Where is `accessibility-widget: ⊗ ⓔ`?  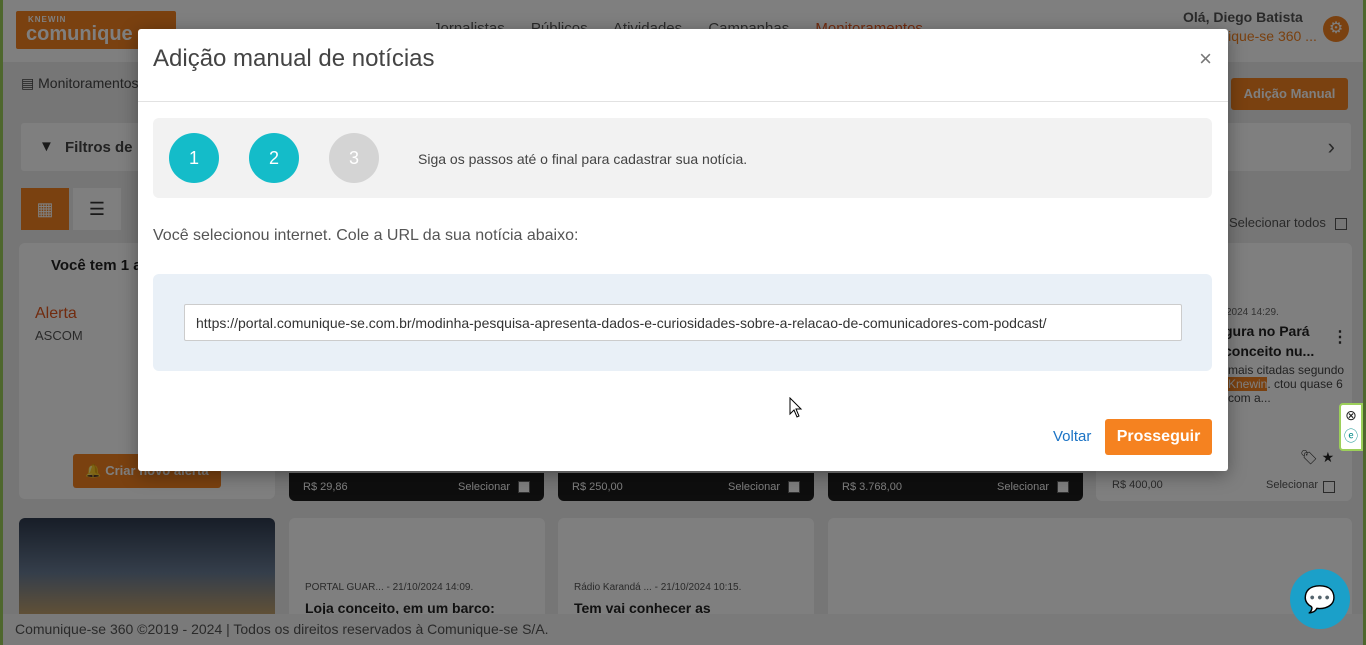 accessibility-widget: ⊗ ⓔ is located at coordinates (1351, 427).